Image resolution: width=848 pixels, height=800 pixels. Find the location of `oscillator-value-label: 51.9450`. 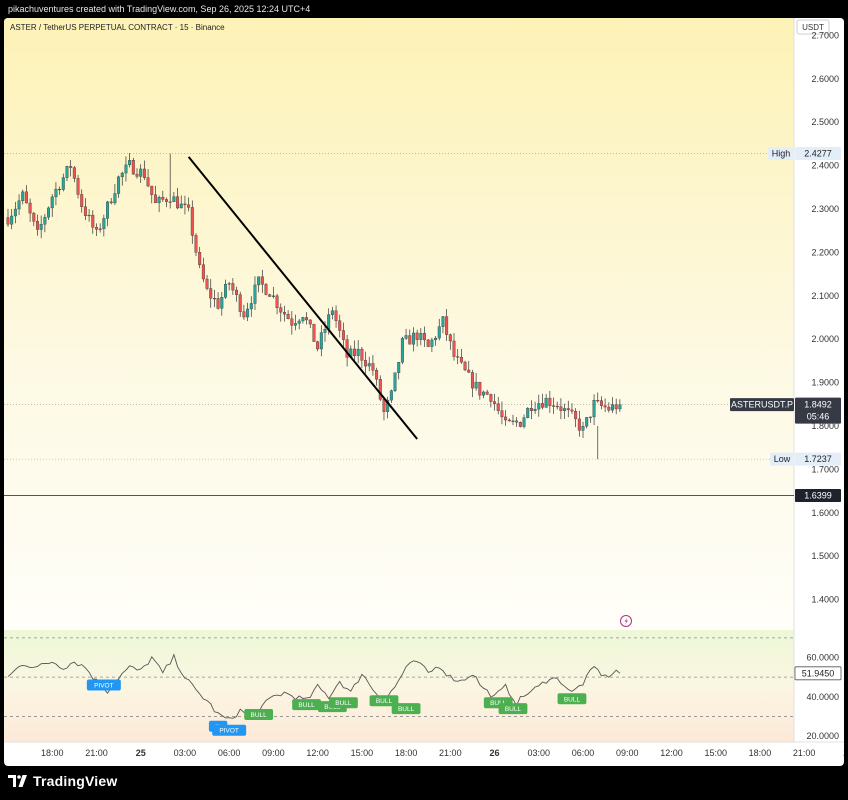

oscillator-value-label: 51.9450 is located at coordinates (818, 673).